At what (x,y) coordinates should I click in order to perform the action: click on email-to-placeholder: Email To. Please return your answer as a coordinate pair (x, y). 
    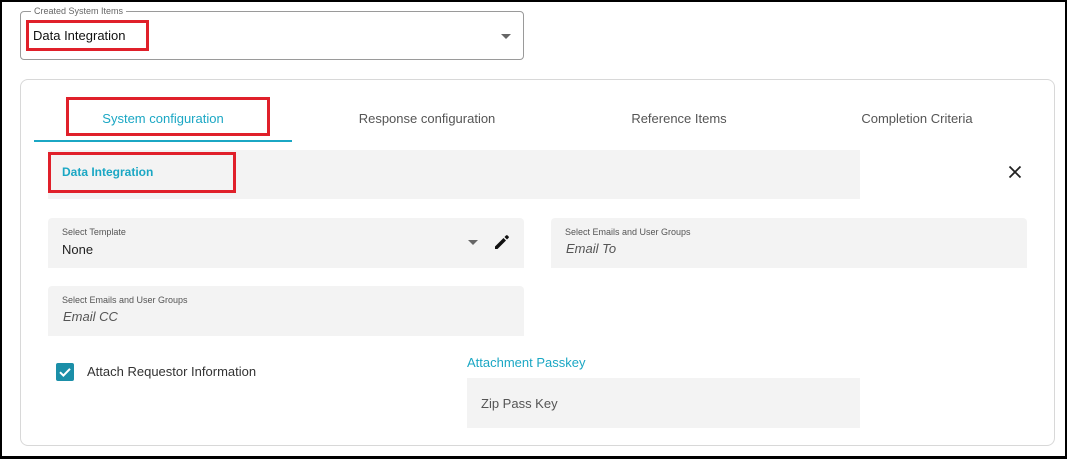
    Looking at the image, I should click on (591, 248).